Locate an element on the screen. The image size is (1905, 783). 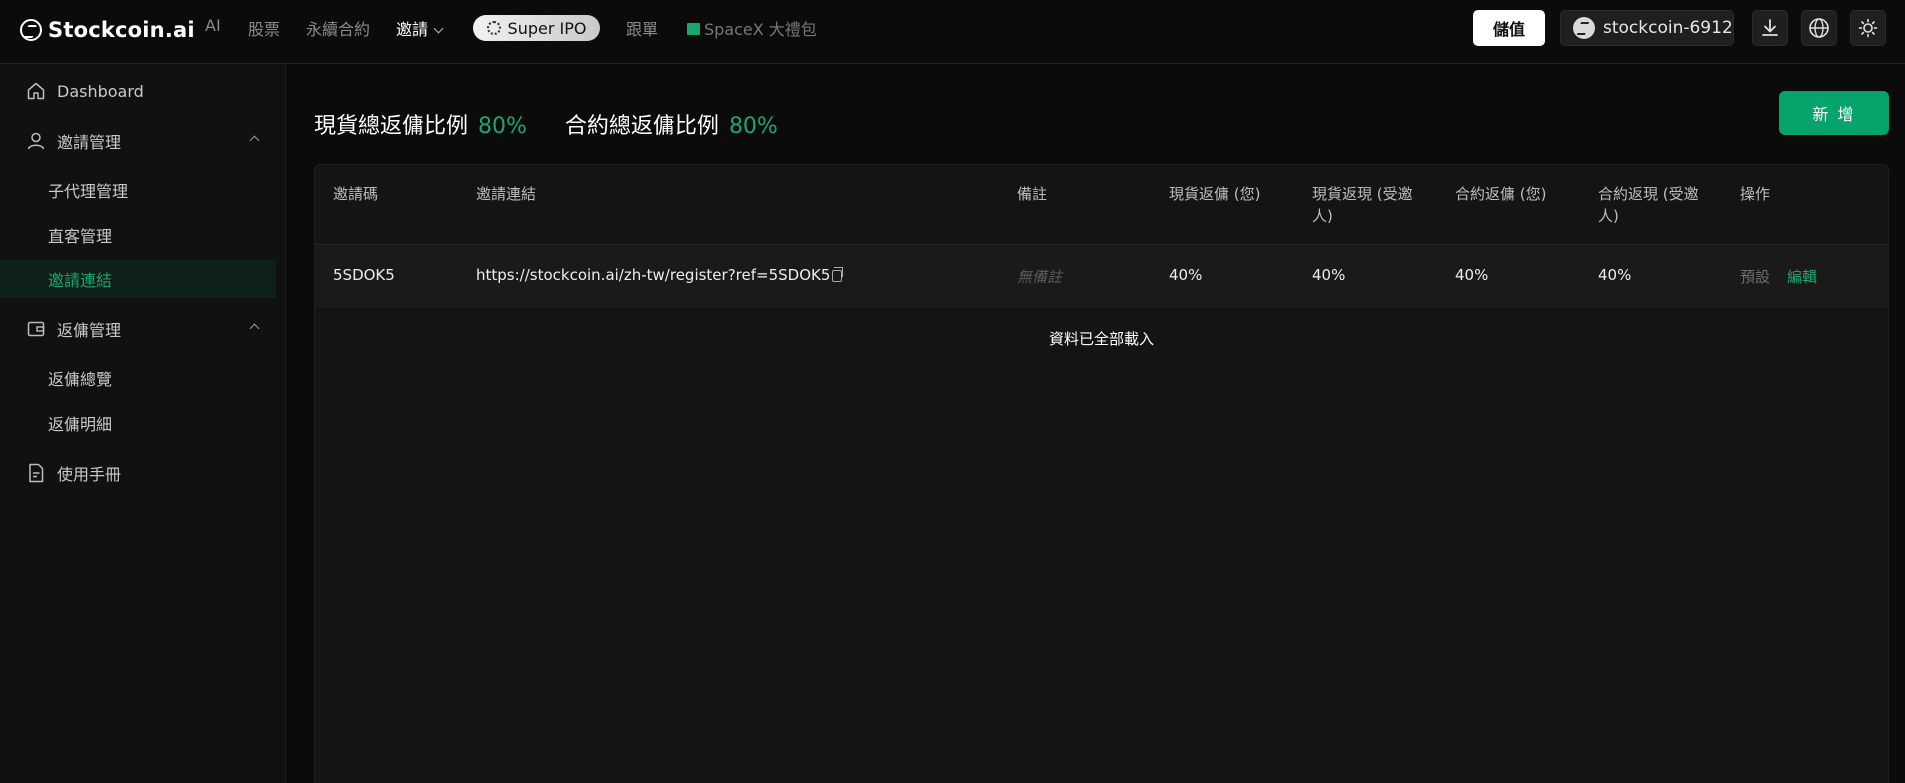
user-account-button: stockcoin-6912 is located at coordinates (1647, 28).